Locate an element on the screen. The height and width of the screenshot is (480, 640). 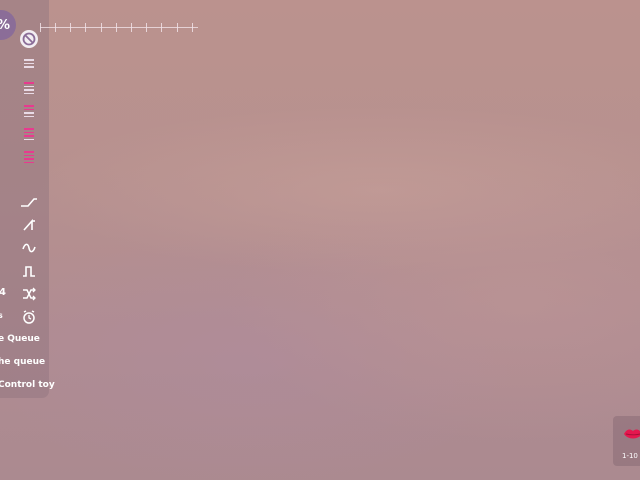
intensity-percent-text: % is located at coordinates (5, 25).